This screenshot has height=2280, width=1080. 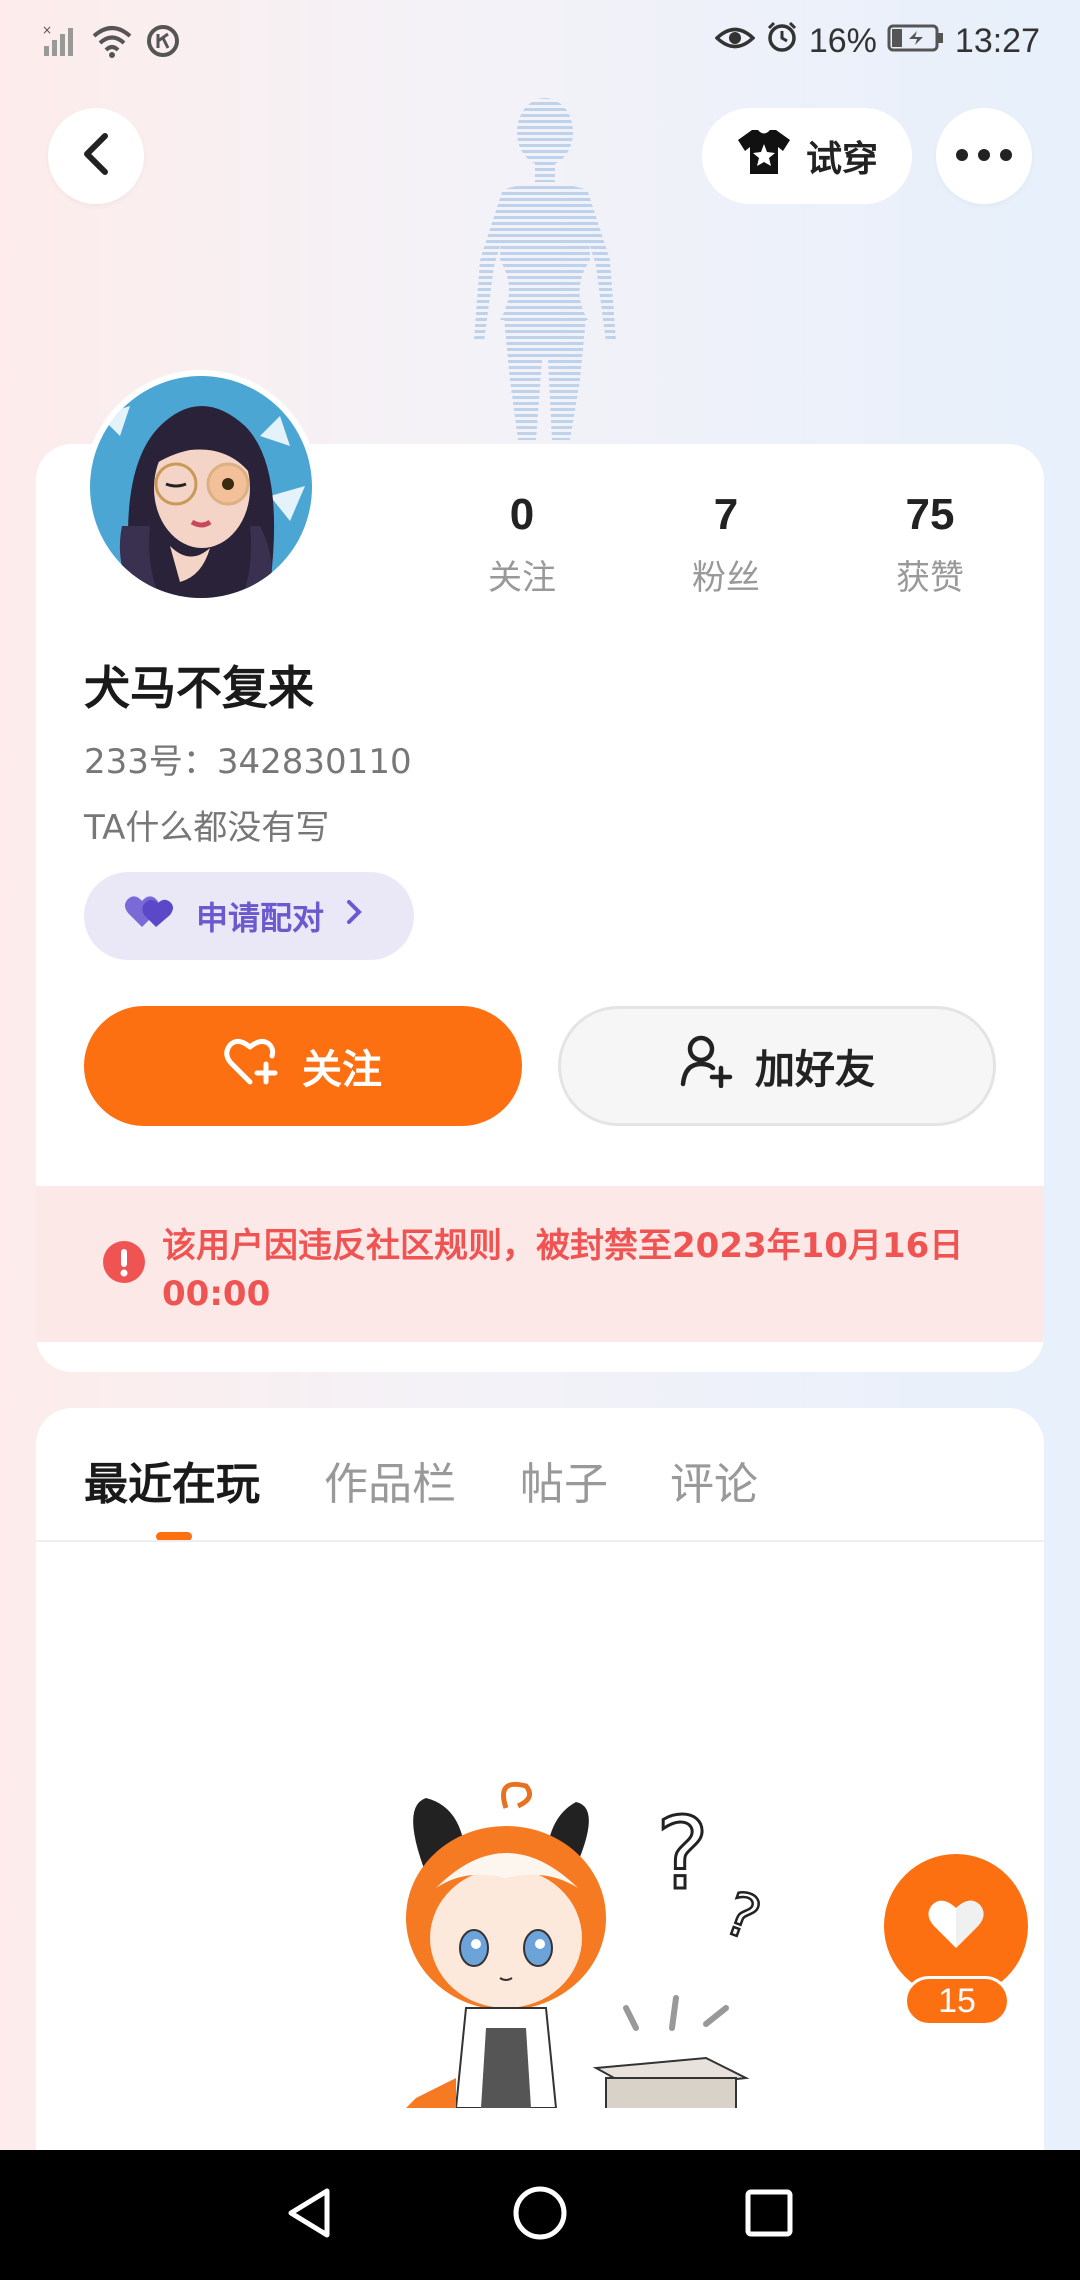 I want to click on pair-label: 申请配对, so click(x=260, y=918).